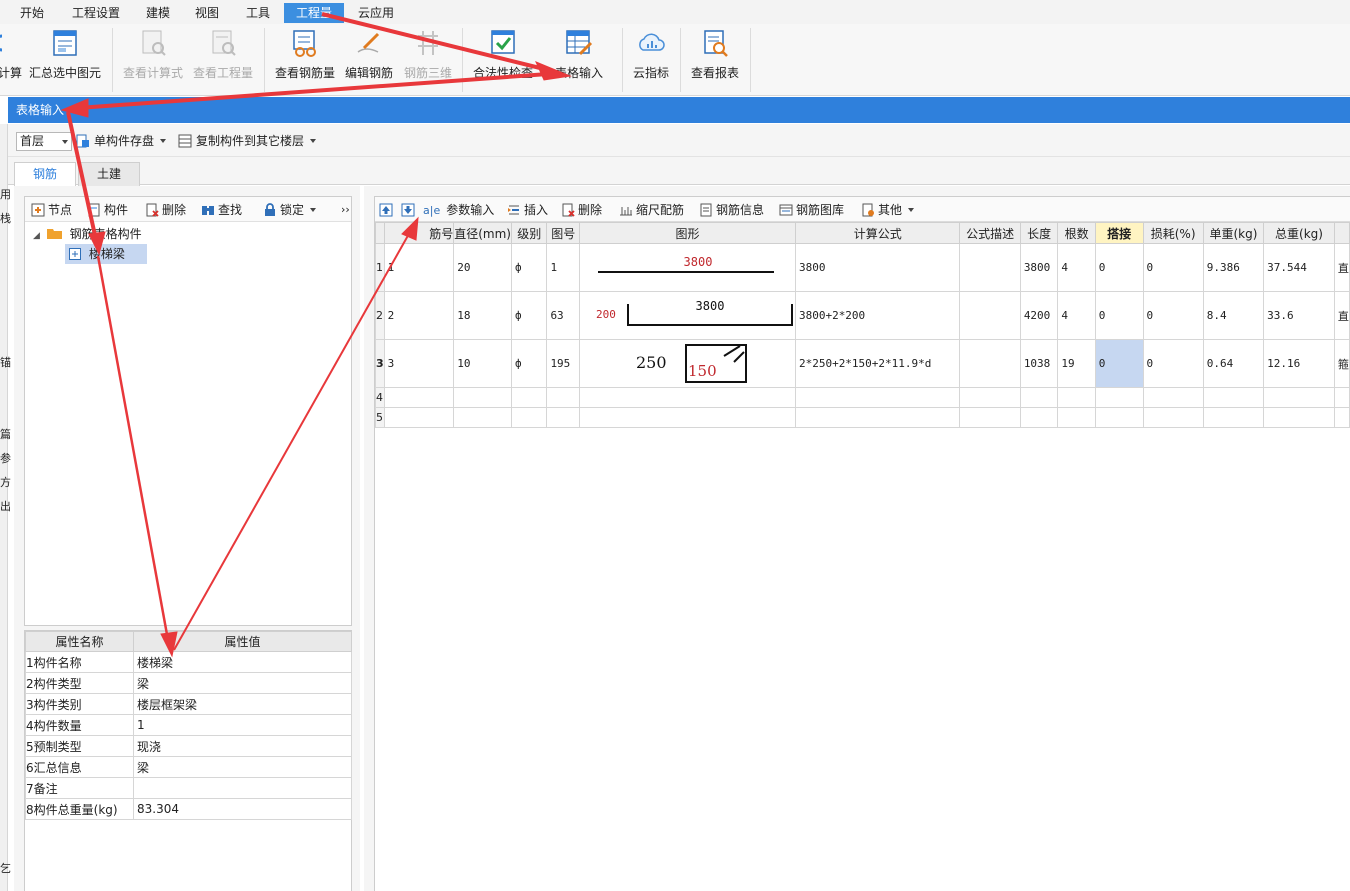  Describe the element at coordinates (482, 363) in the screenshot. I see `diameter-cell: 10` at that location.